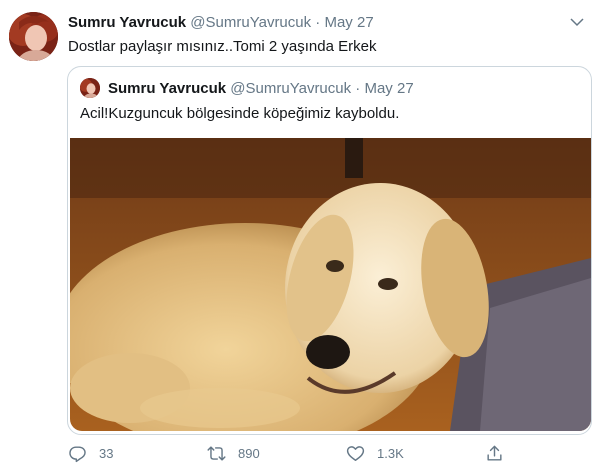 The image size is (600, 471). What do you see at coordinates (127, 22) in the screenshot?
I see `author-name: Sumru Yavrucuk` at bounding box center [127, 22].